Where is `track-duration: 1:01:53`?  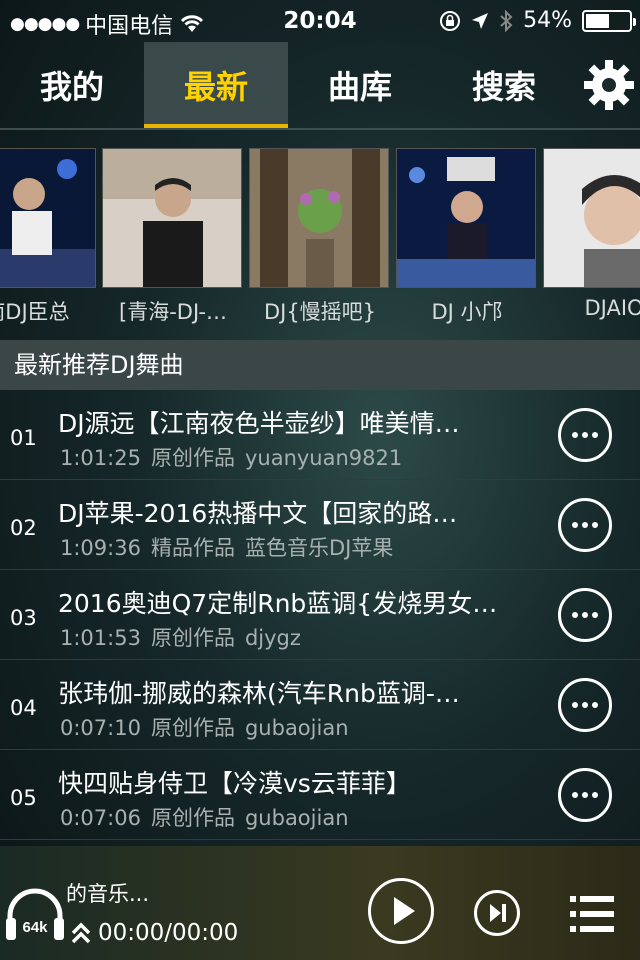
track-duration: 1:01:53 is located at coordinates (100, 638).